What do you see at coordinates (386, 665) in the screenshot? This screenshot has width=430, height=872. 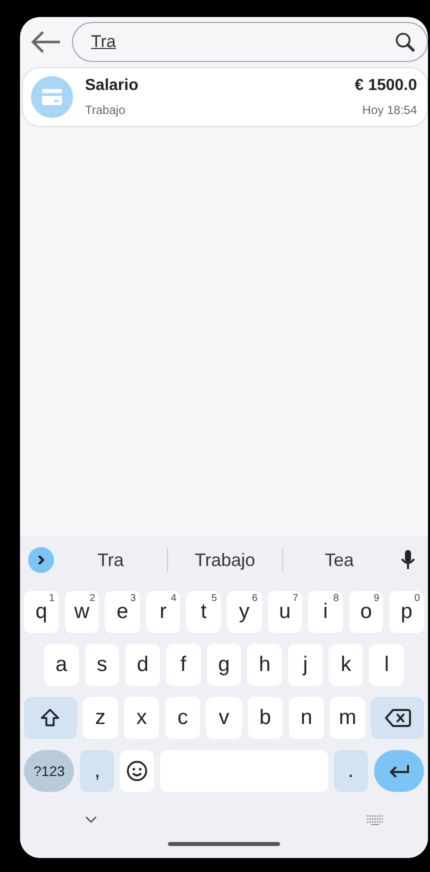 I see `key: l` at bounding box center [386, 665].